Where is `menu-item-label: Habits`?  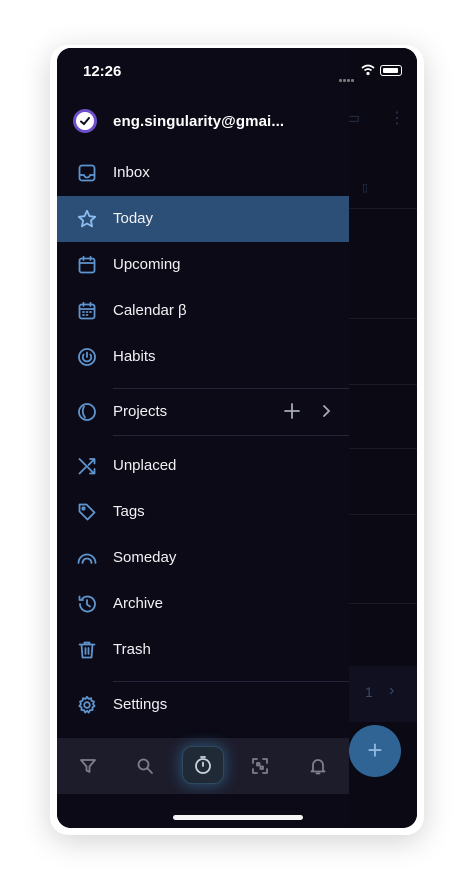
menu-item-label: Habits is located at coordinates (134, 356).